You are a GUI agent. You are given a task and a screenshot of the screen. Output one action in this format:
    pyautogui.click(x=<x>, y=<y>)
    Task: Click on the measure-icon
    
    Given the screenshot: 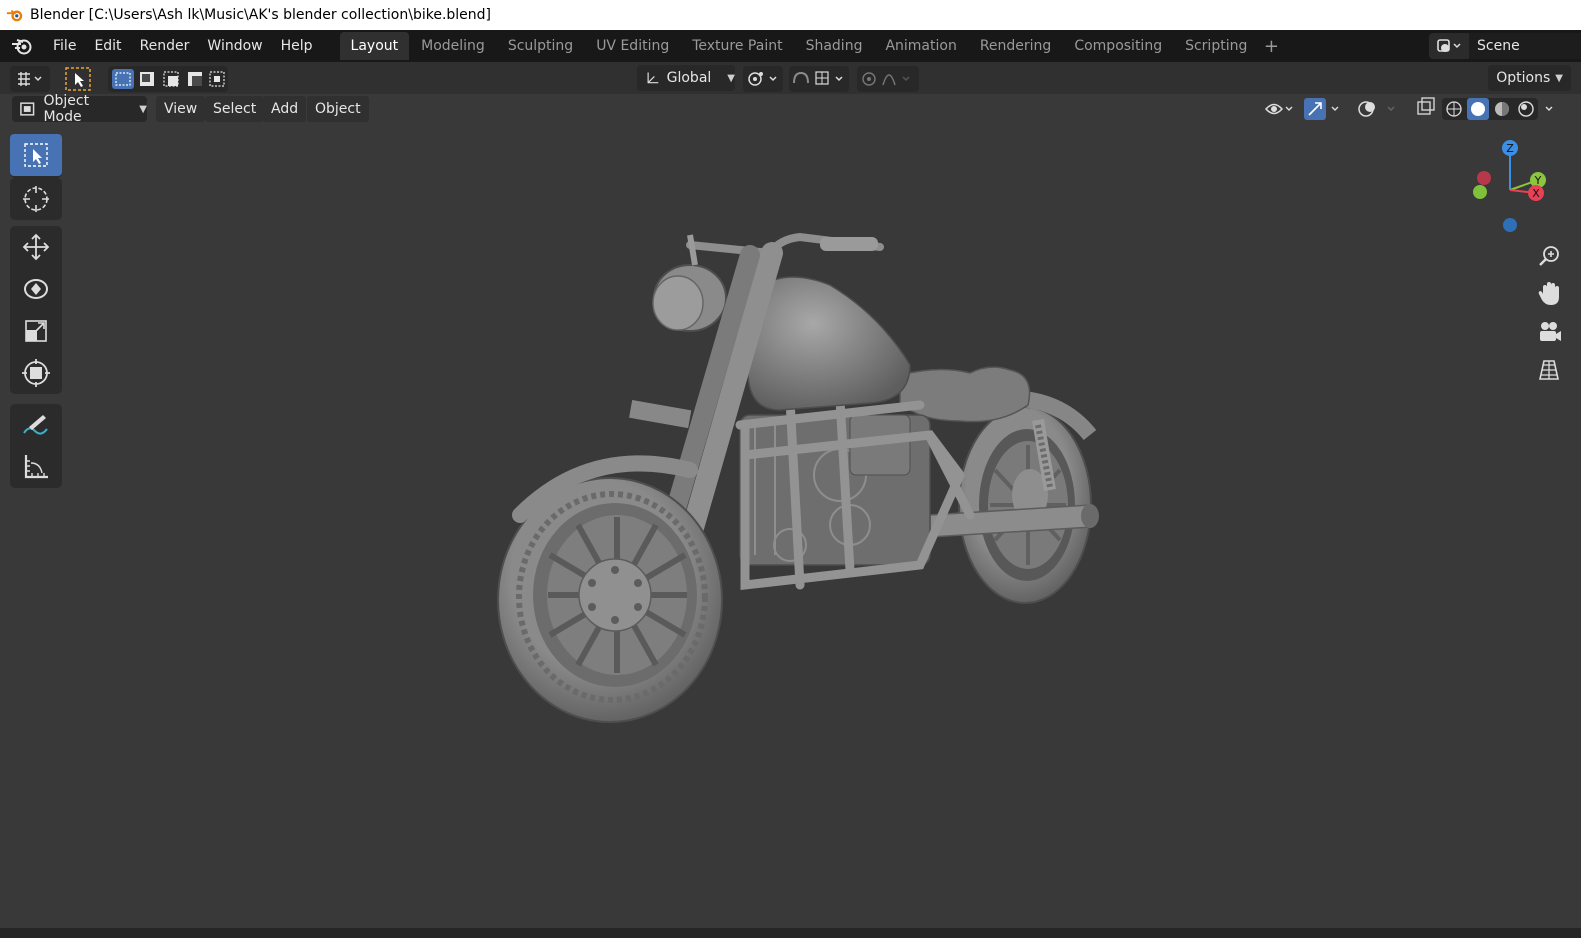 What is the action you would take?
    pyautogui.click(x=36, y=467)
    